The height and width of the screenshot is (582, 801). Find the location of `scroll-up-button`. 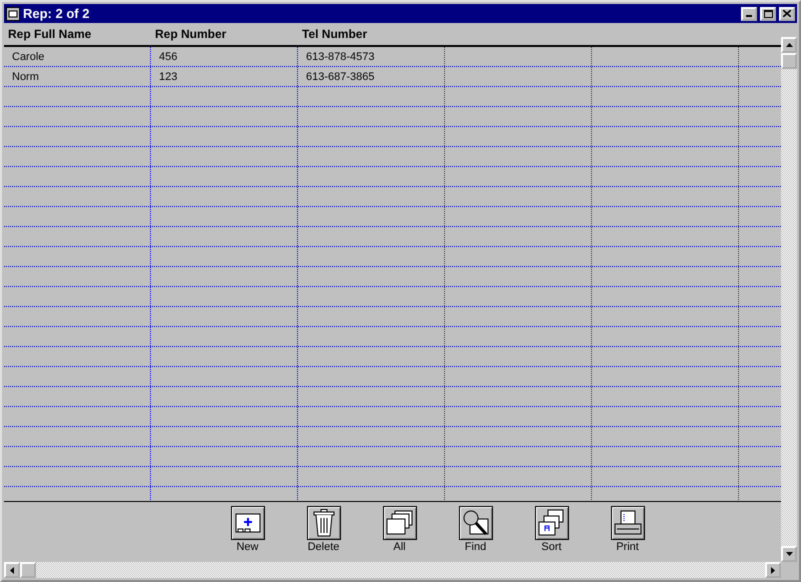

scroll-up-button is located at coordinates (789, 45).